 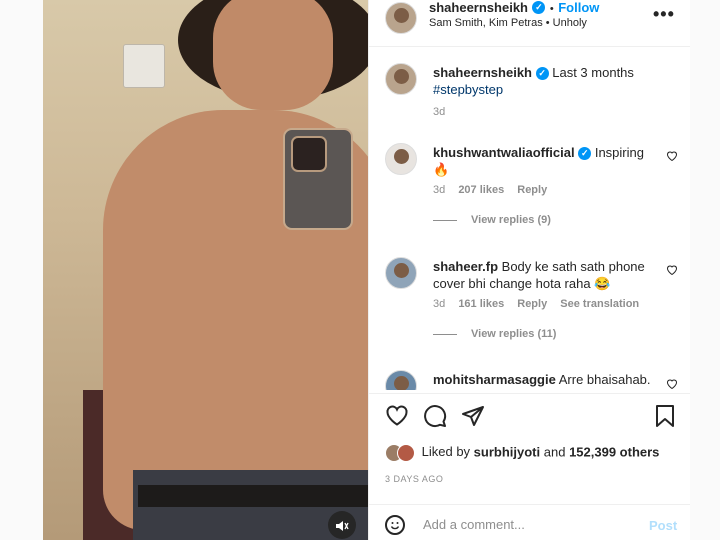 I want to click on phone-camera, so click(x=309, y=154).